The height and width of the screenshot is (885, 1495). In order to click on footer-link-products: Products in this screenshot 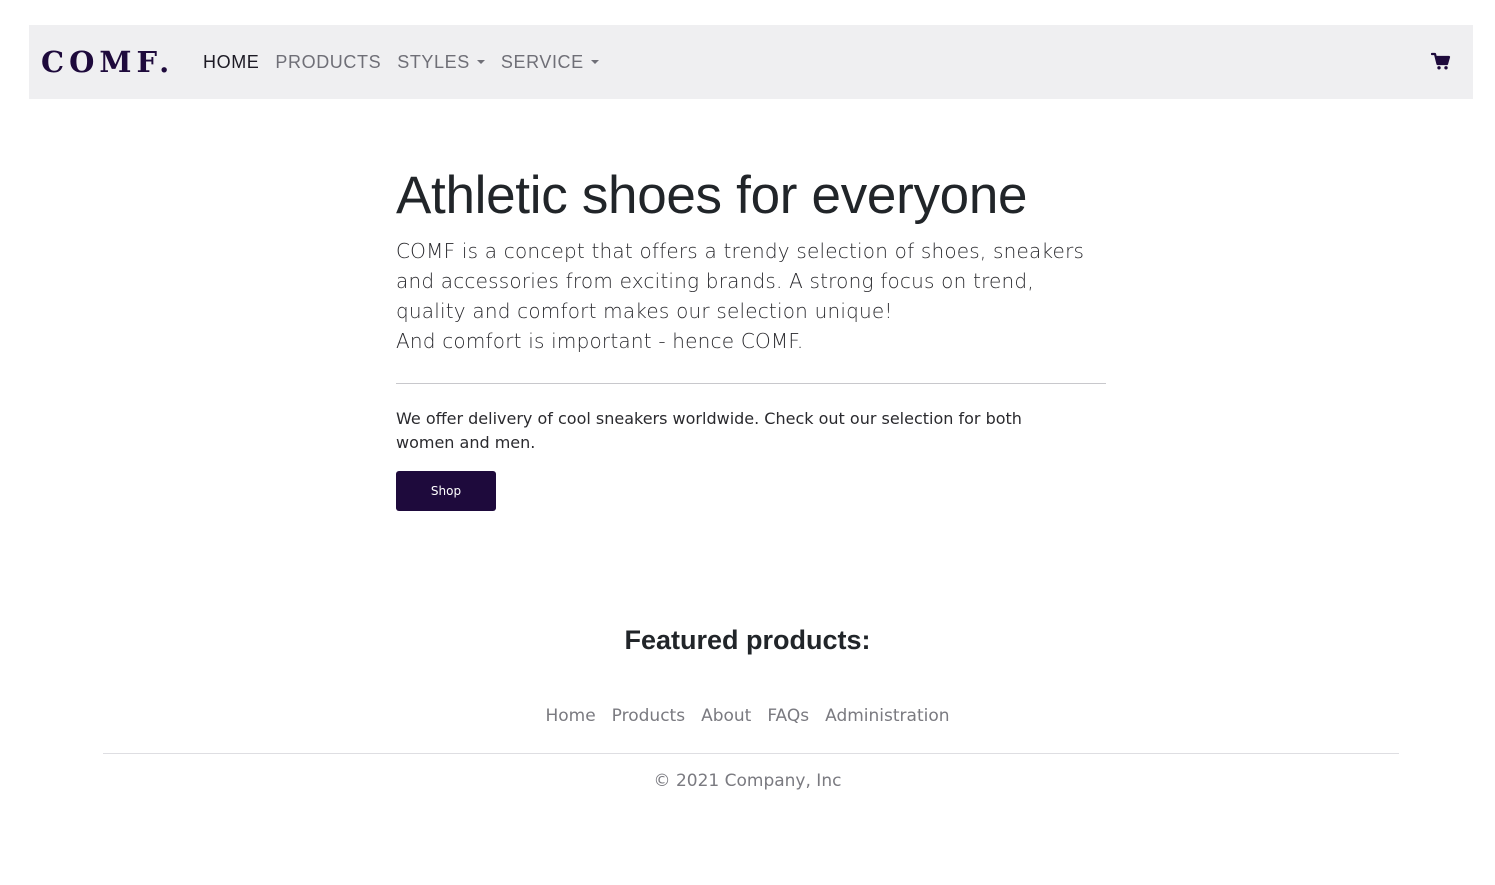, I will do `click(648, 716)`.